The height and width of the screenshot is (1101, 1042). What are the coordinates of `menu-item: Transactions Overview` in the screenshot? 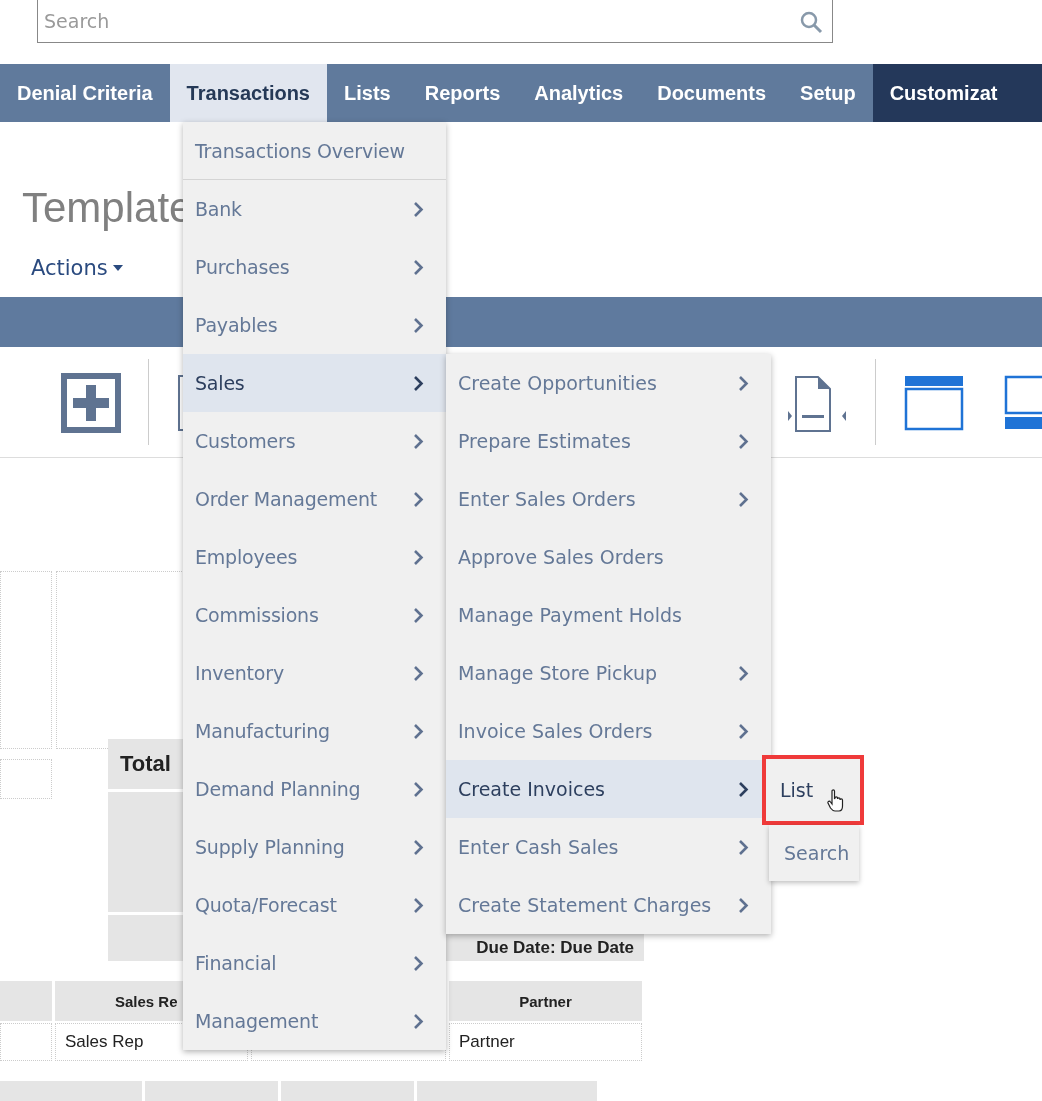 It's located at (314, 151).